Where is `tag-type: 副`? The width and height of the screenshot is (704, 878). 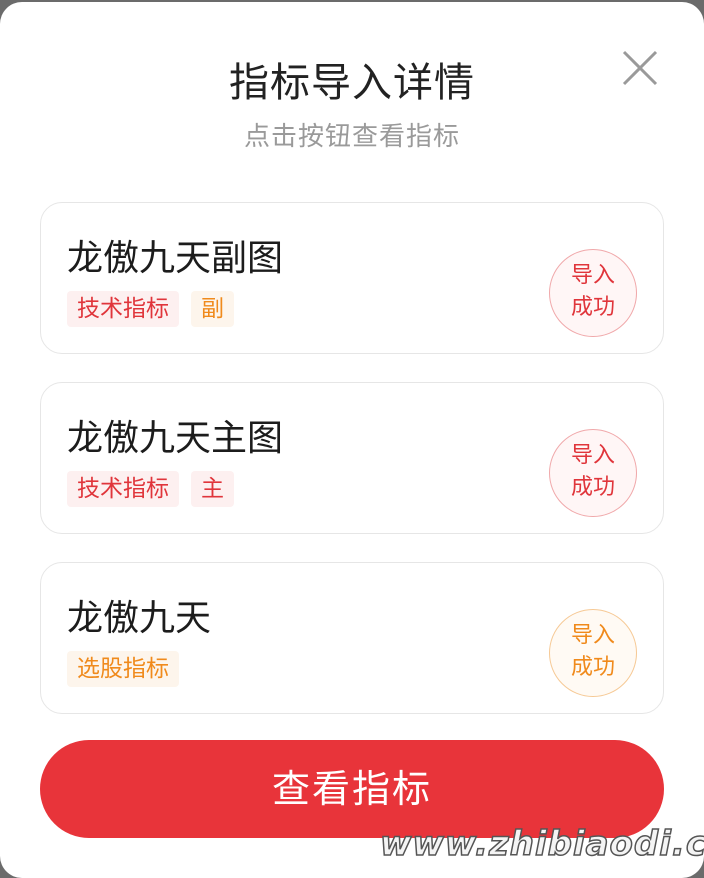
tag-type: 副 is located at coordinates (212, 309).